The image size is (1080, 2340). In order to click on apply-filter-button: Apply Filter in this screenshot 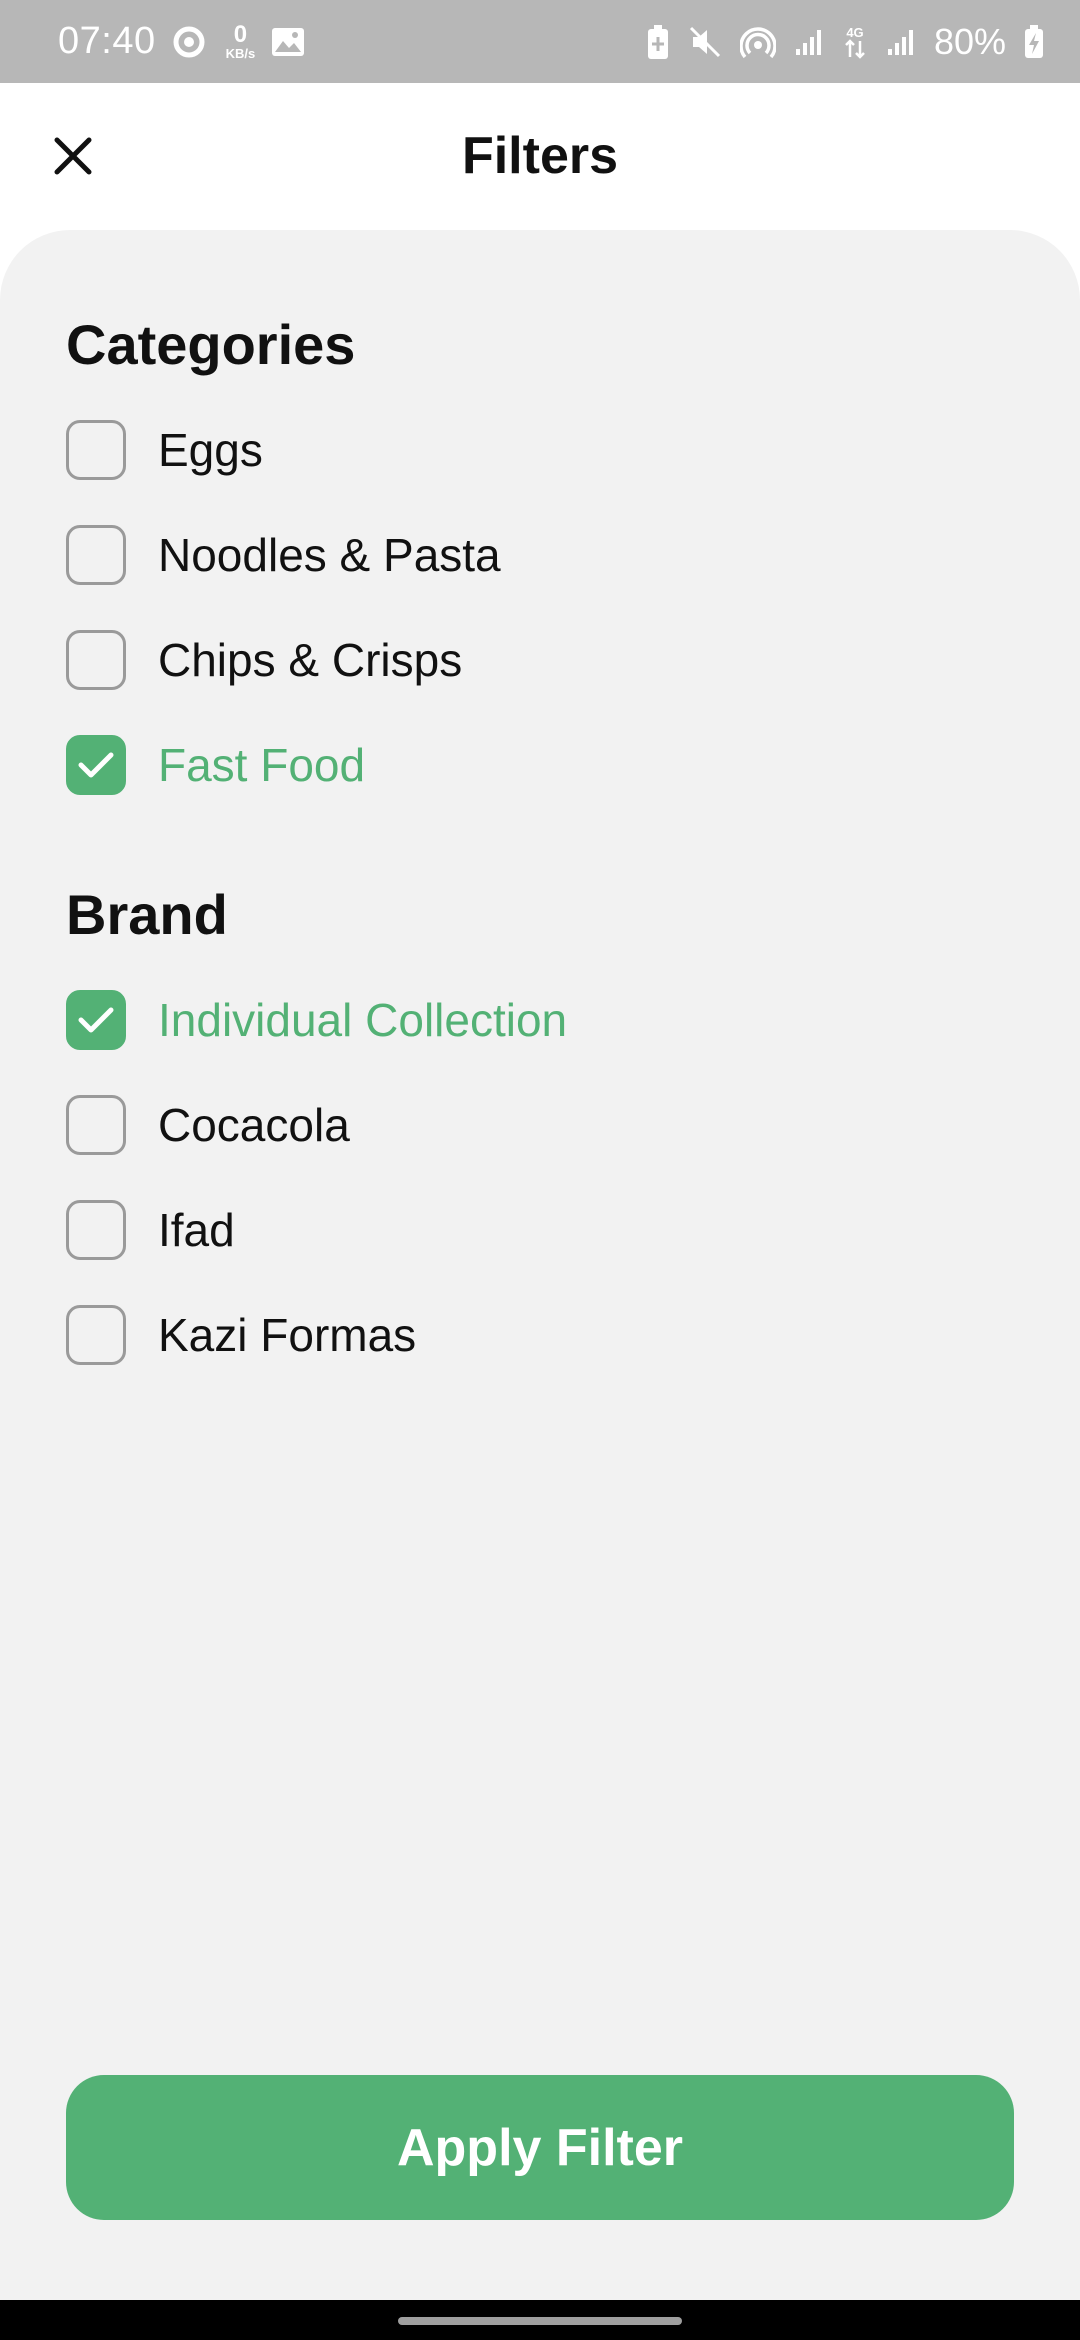, I will do `click(540, 2147)`.